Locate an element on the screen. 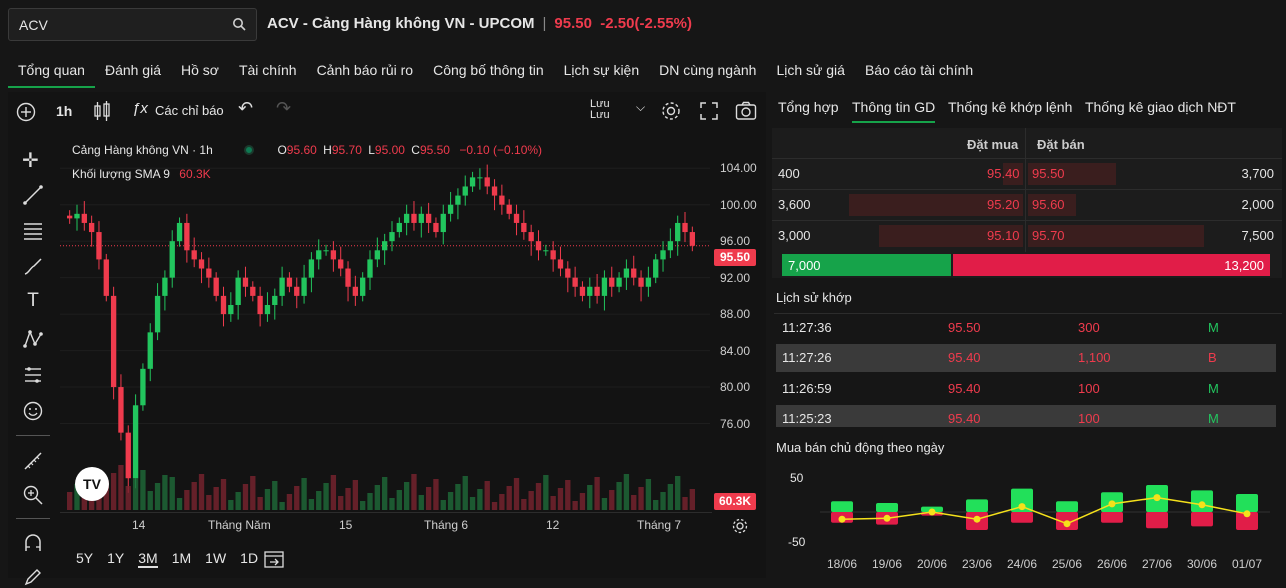 The image size is (1286, 588). tab-events: Lịch sự kiện is located at coordinates (602, 72).